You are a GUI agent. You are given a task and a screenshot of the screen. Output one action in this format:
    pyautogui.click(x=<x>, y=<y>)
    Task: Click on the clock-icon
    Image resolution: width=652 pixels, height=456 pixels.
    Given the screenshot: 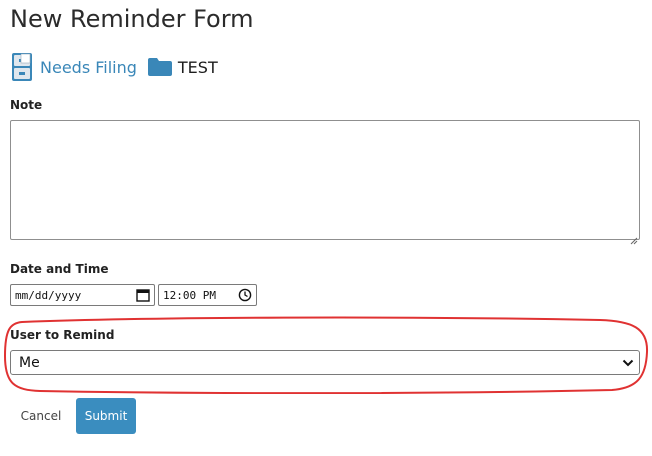 What is the action you would take?
    pyautogui.click(x=245, y=295)
    